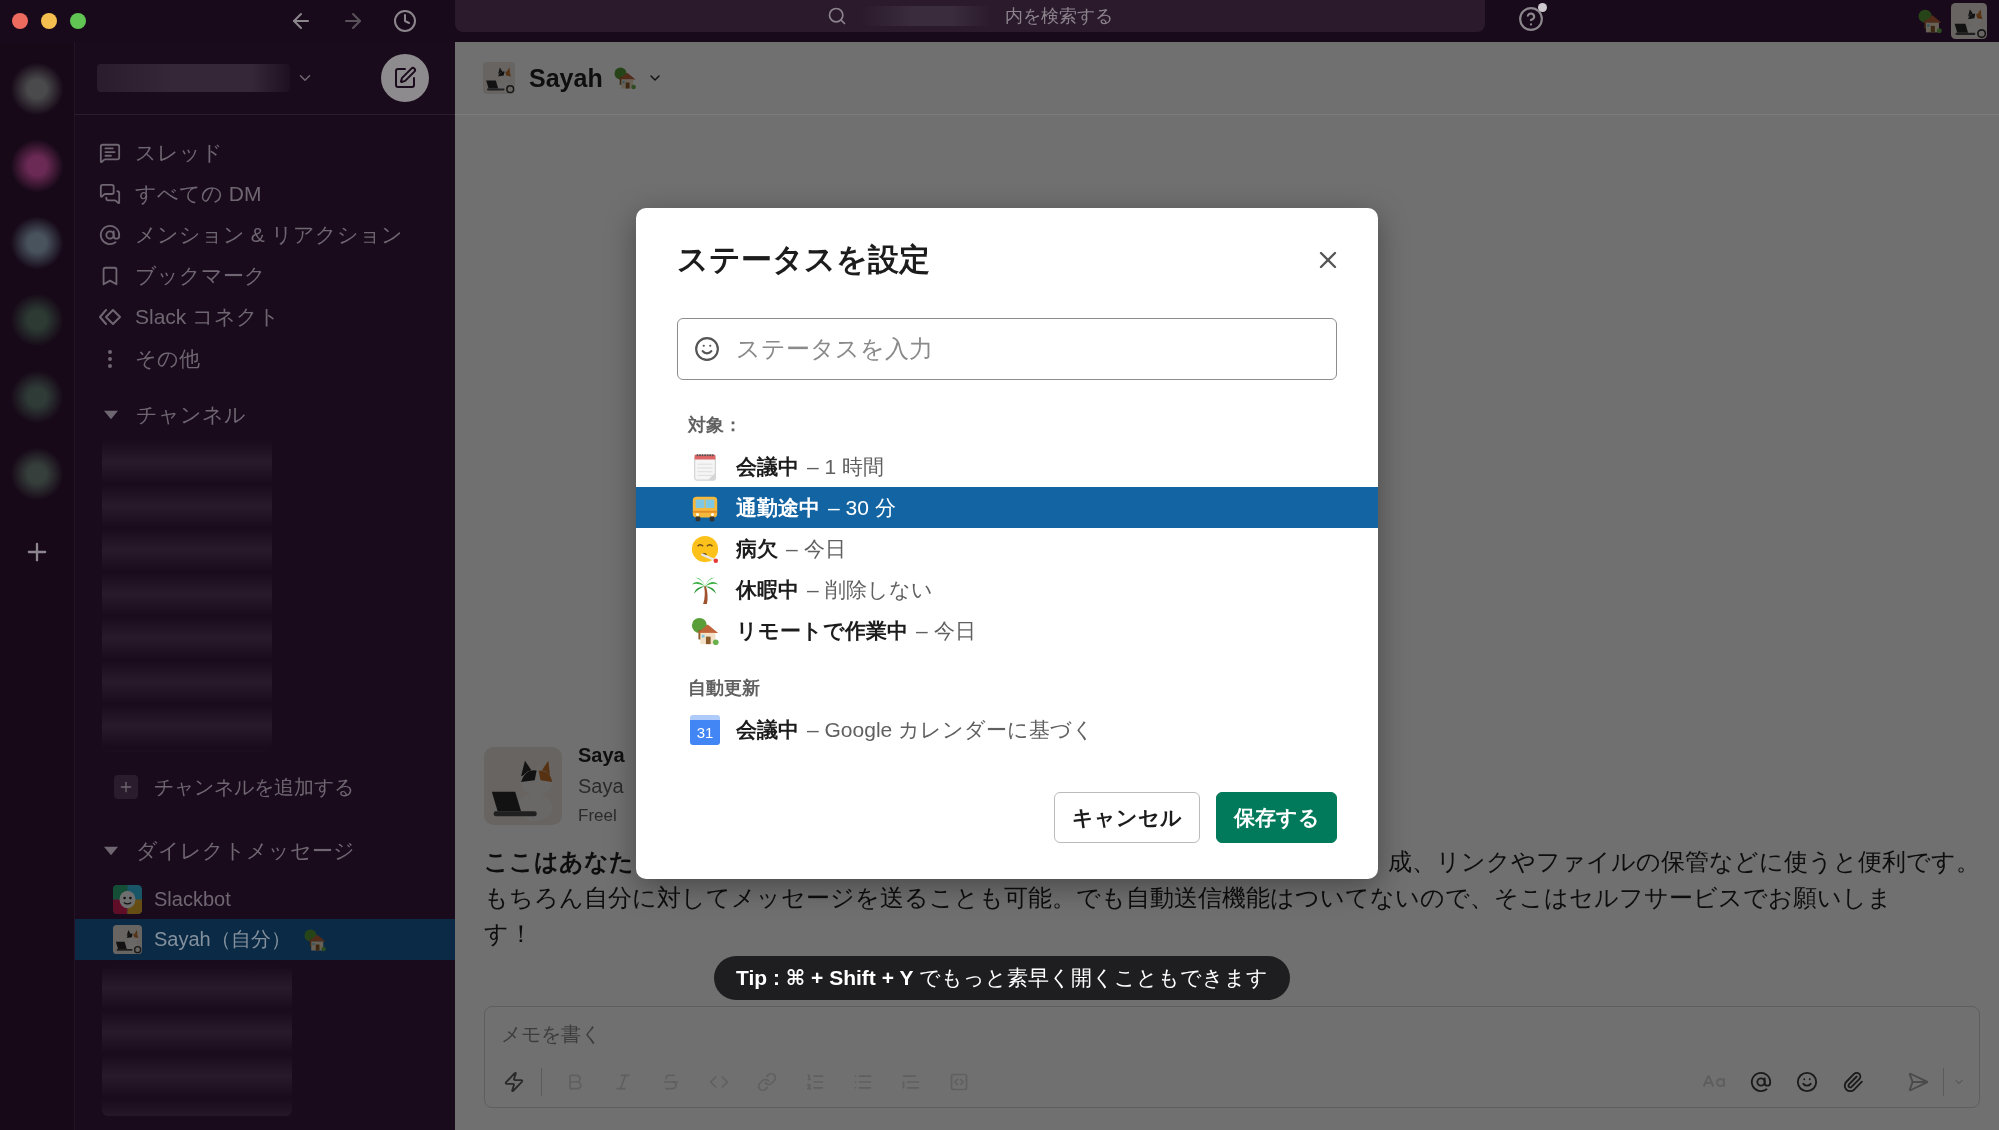 The width and height of the screenshot is (1999, 1130). I want to click on notification-dot-icon, so click(1542, 7).